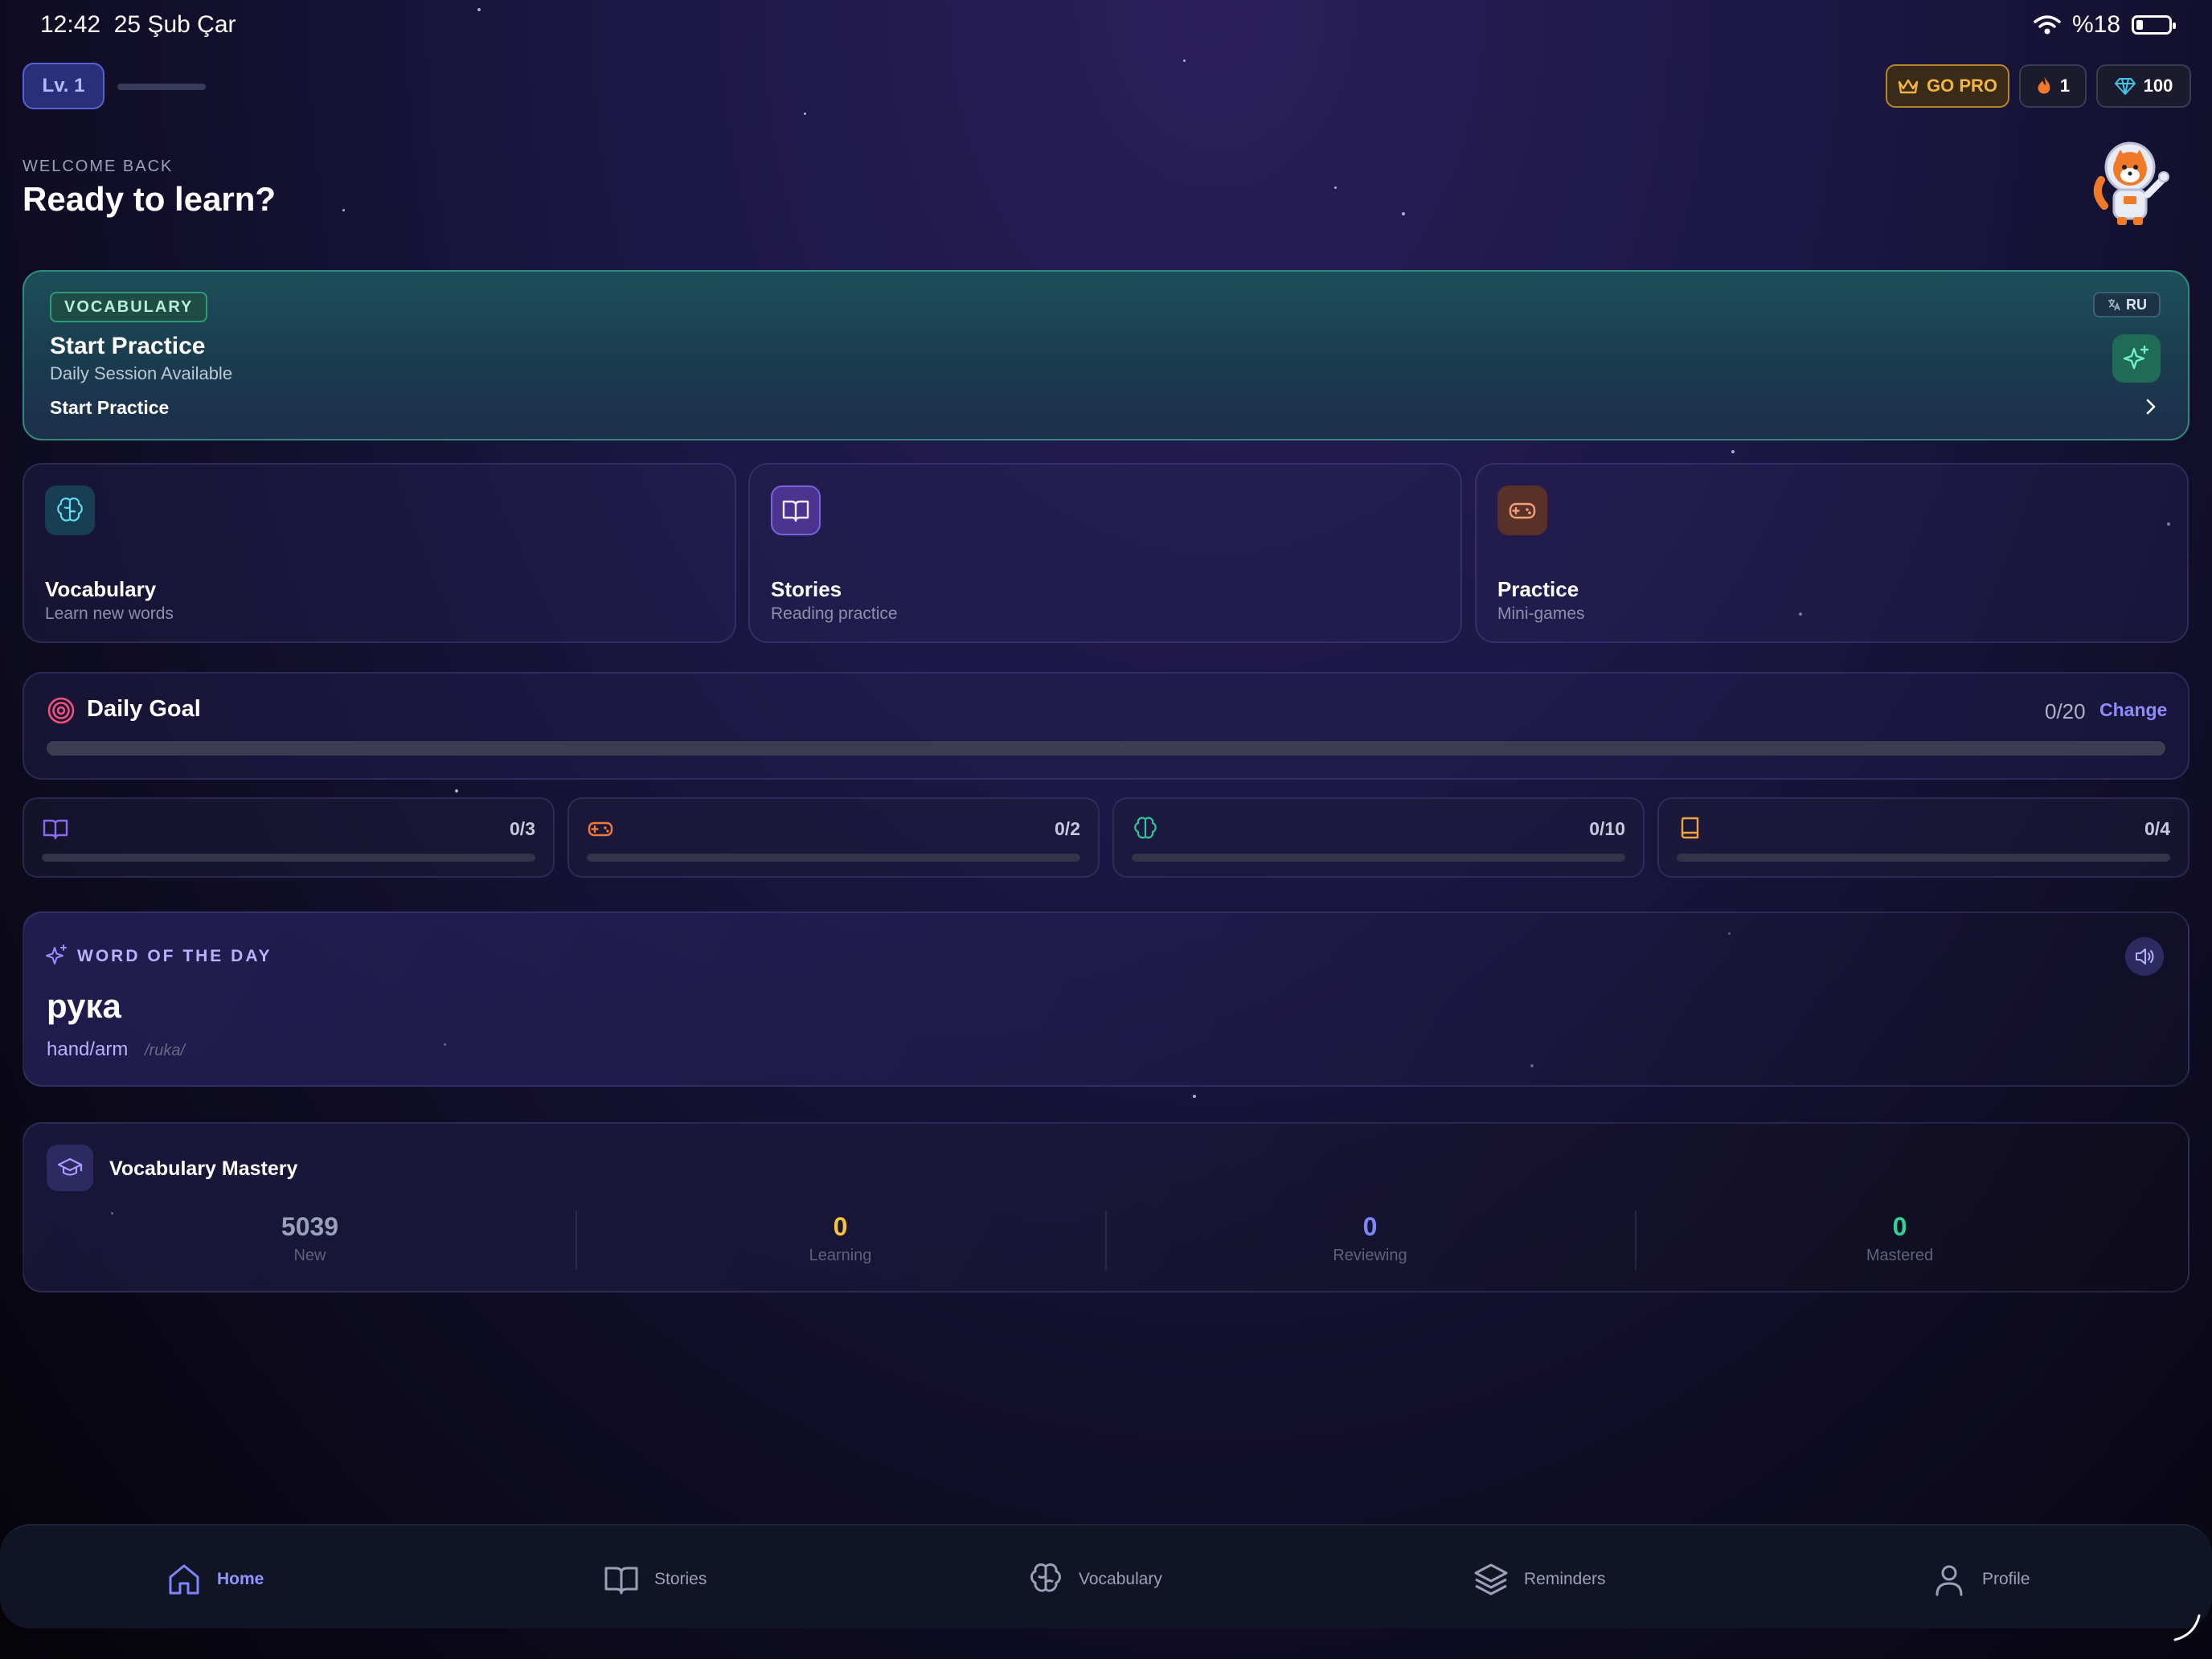  What do you see at coordinates (1106, 355) in the screenshot?
I see `start-practice-card` at bounding box center [1106, 355].